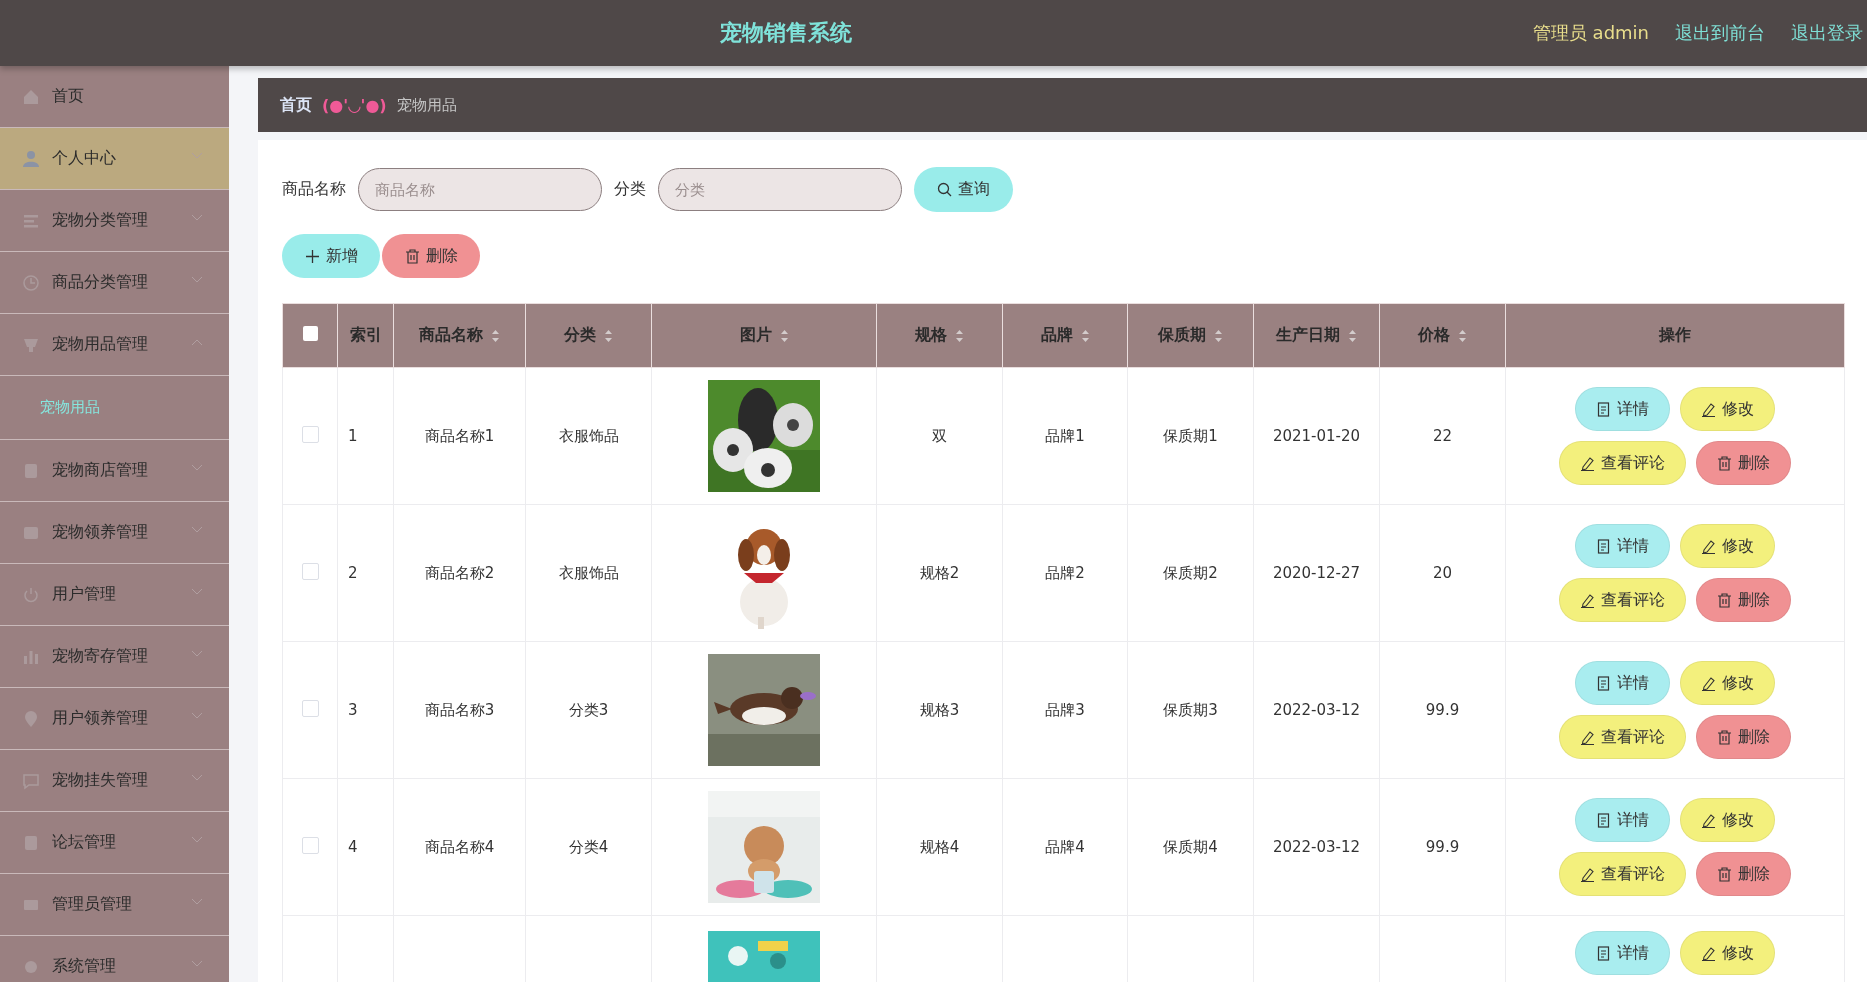  I want to click on table-cell: 分类4, so click(588, 847).